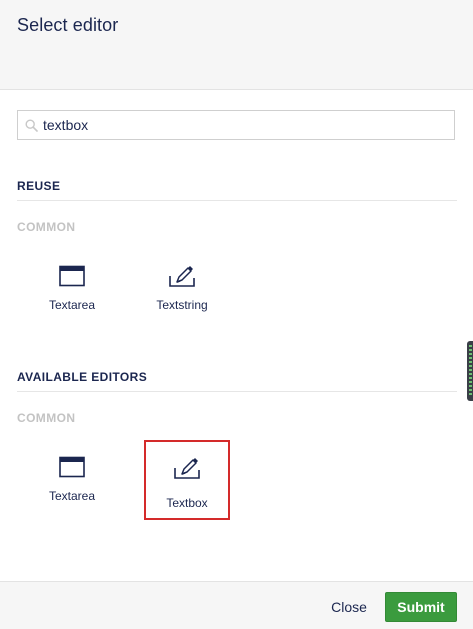  Describe the element at coordinates (182, 305) in the screenshot. I see `editor-tile-label: Textstring` at that location.